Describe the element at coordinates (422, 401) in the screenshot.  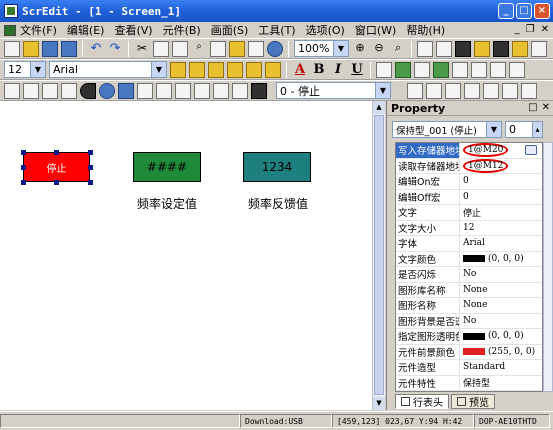
I see `tab-property-list: 行表头` at that location.